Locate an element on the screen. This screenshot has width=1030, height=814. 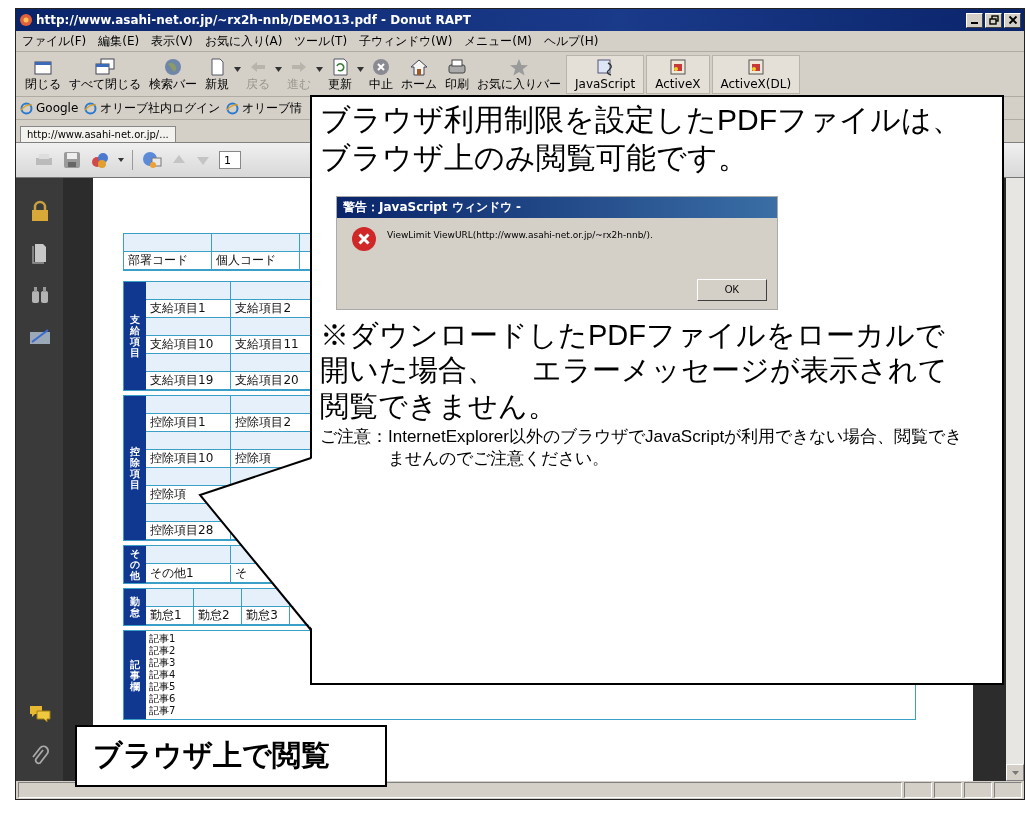
toolbar-button: JavaScript is located at coordinates (605, 74).